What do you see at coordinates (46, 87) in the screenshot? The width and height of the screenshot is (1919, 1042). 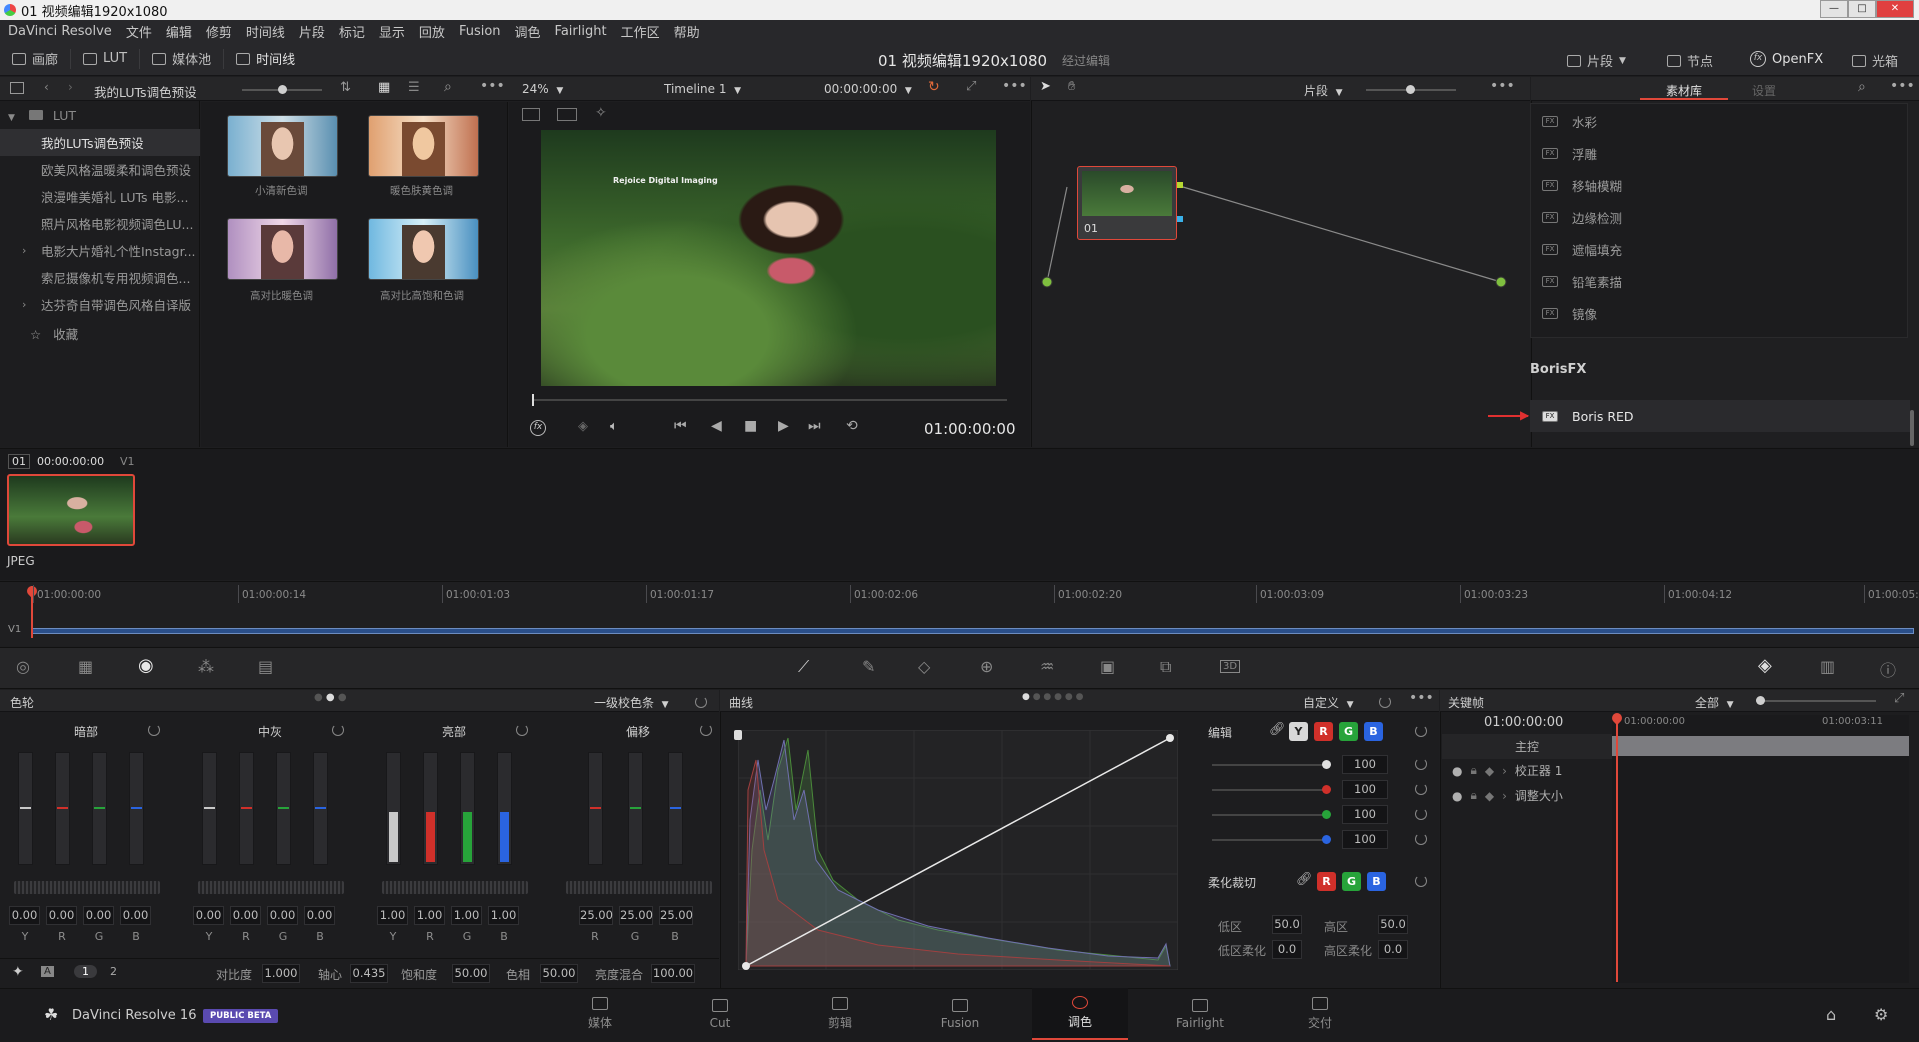 I see `back-arrow-icon: ‹` at bounding box center [46, 87].